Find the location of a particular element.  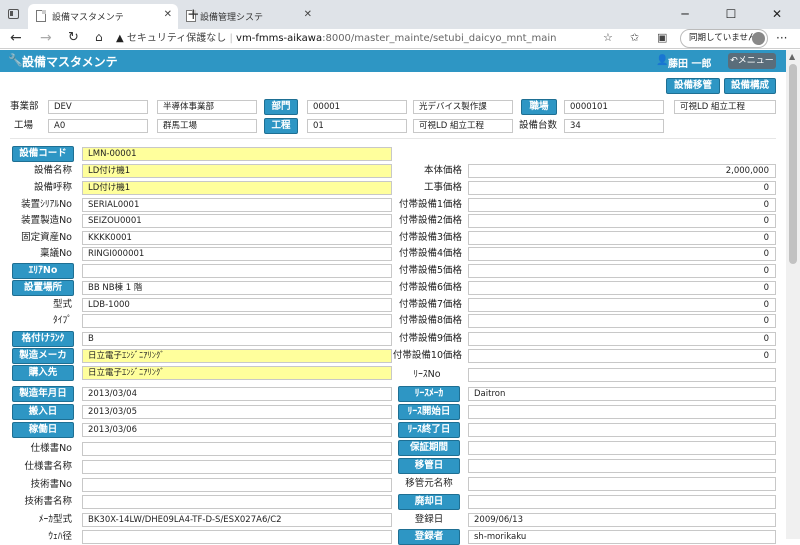

torokusha-button: 登録者 is located at coordinates (429, 537).